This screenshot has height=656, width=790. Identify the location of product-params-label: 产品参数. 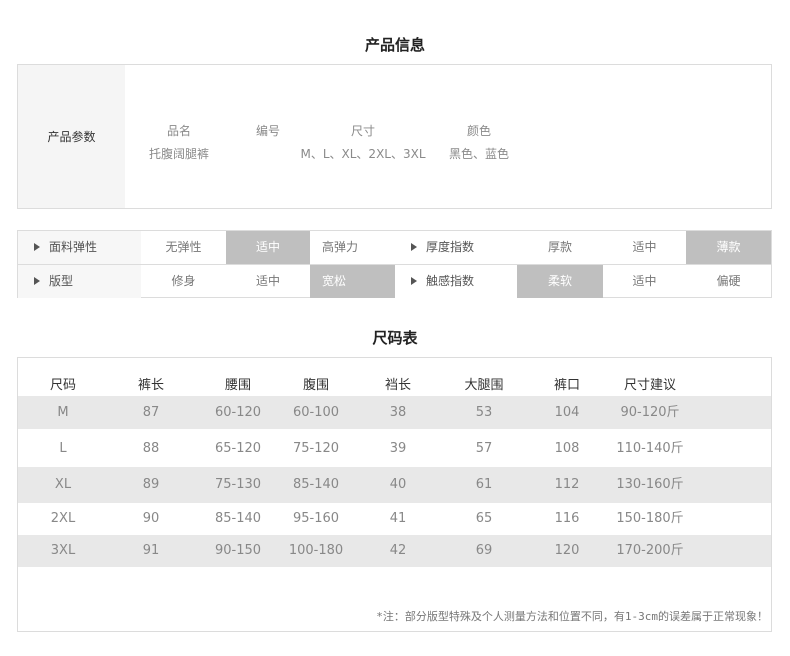
(71, 136).